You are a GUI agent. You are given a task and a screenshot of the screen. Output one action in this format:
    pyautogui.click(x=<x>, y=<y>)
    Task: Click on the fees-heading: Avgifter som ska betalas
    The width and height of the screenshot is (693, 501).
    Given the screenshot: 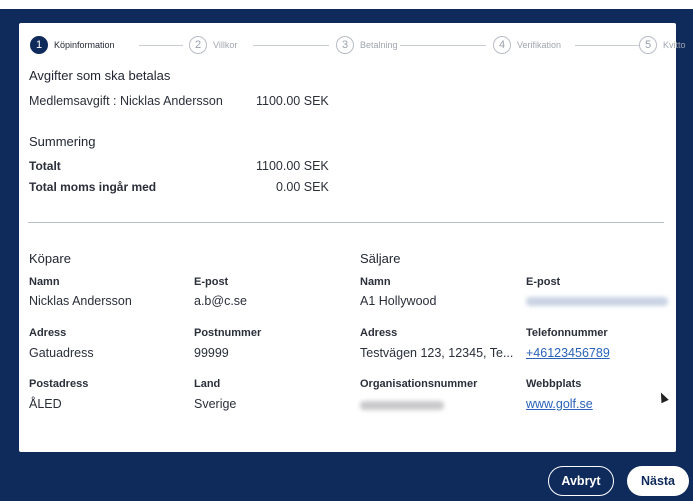 What is the action you would take?
    pyautogui.click(x=100, y=75)
    